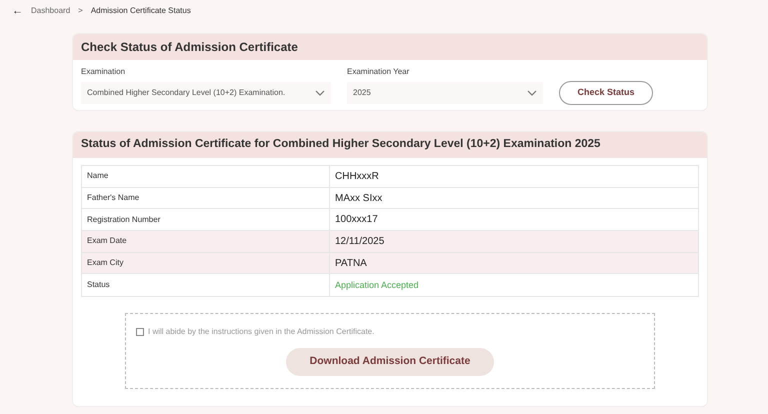 This screenshot has width=768, height=414. Describe the element at coordinates (359, 241) in the screenshot. I see `table-cell-text: 12/11/2025` at that location.